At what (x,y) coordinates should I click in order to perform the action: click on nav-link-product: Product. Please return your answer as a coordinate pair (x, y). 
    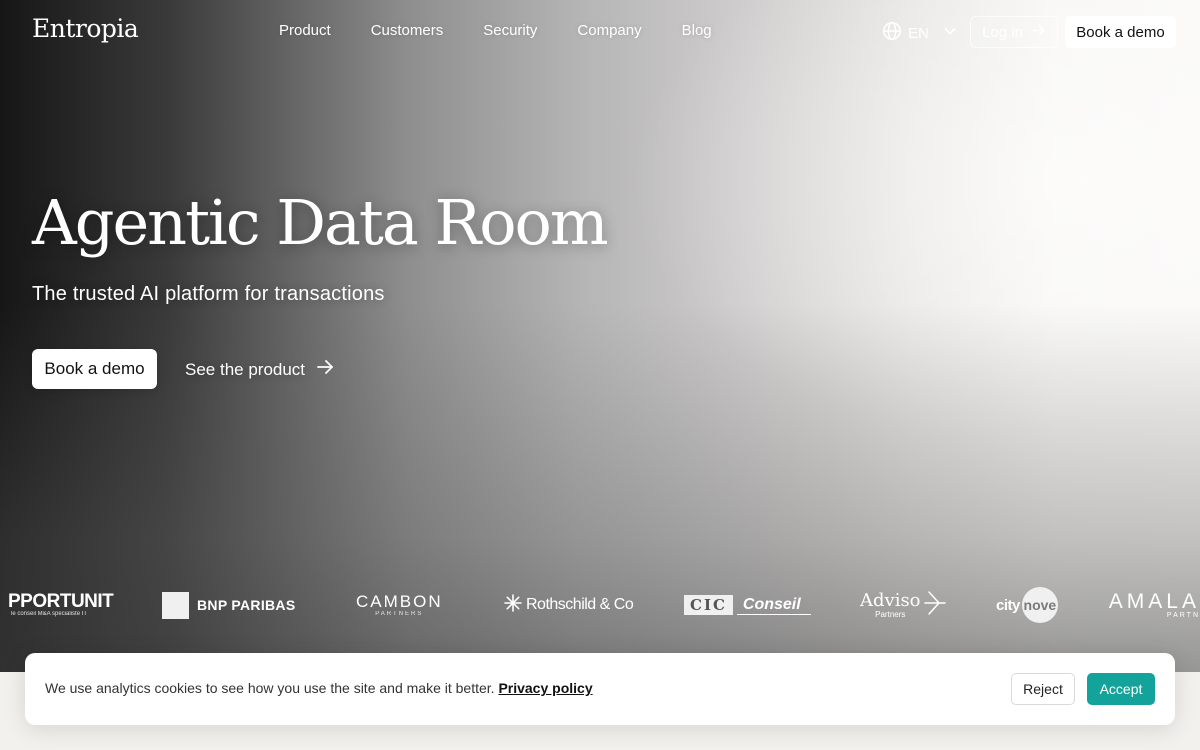
    Looking at the image, I should click on (305, 30).